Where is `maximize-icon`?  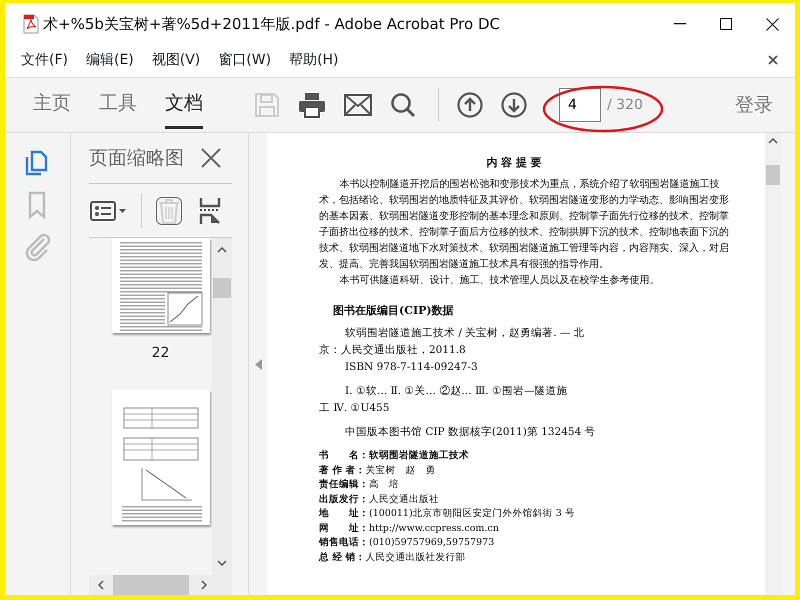
maximize-icon is located at coordinates (726, 24).